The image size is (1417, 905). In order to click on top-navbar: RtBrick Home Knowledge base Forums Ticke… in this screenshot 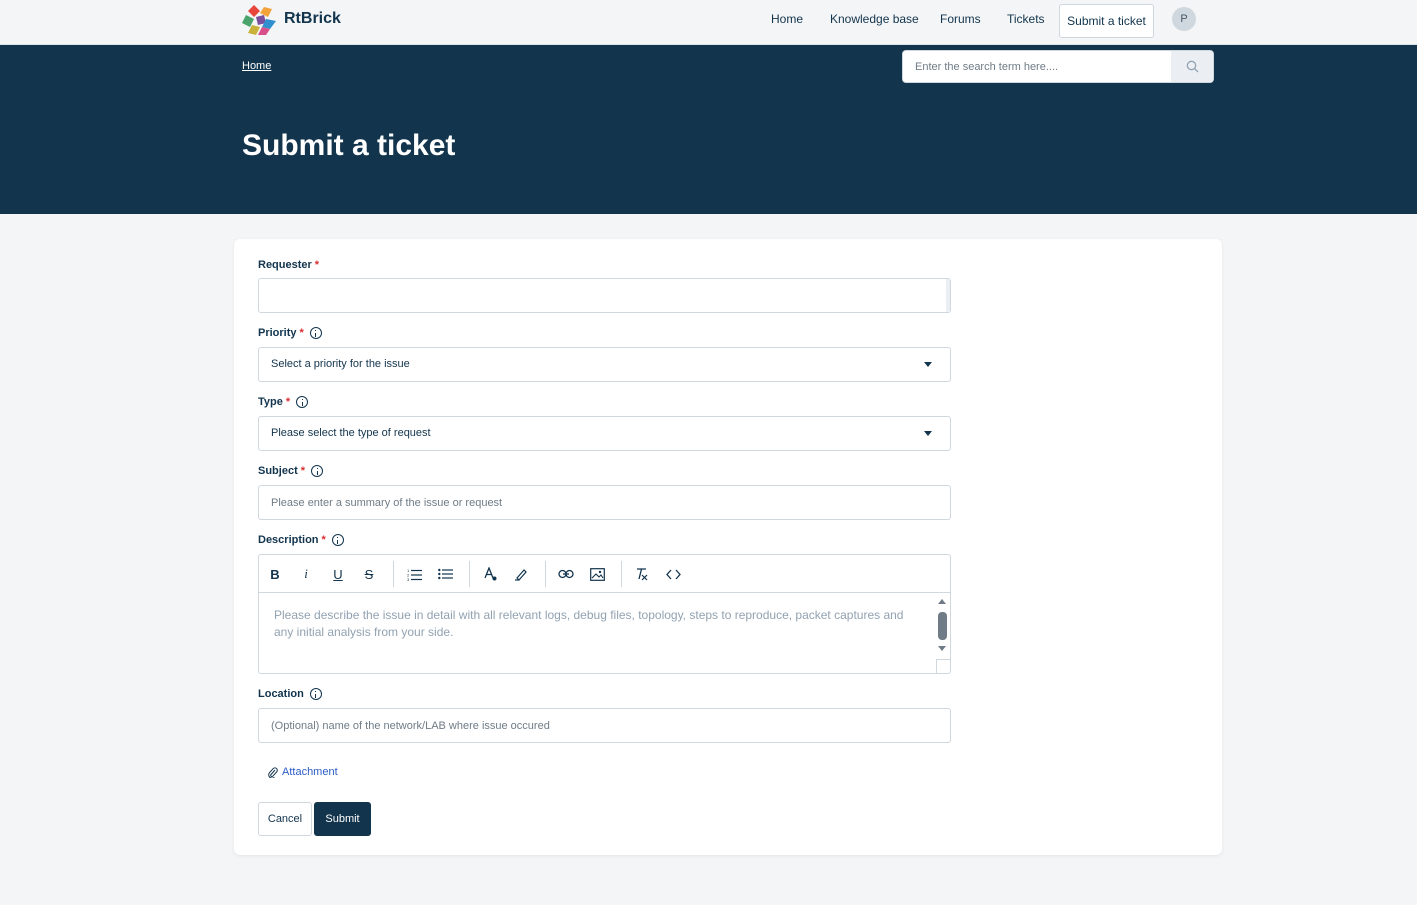, I will do `click(708, 22)`.